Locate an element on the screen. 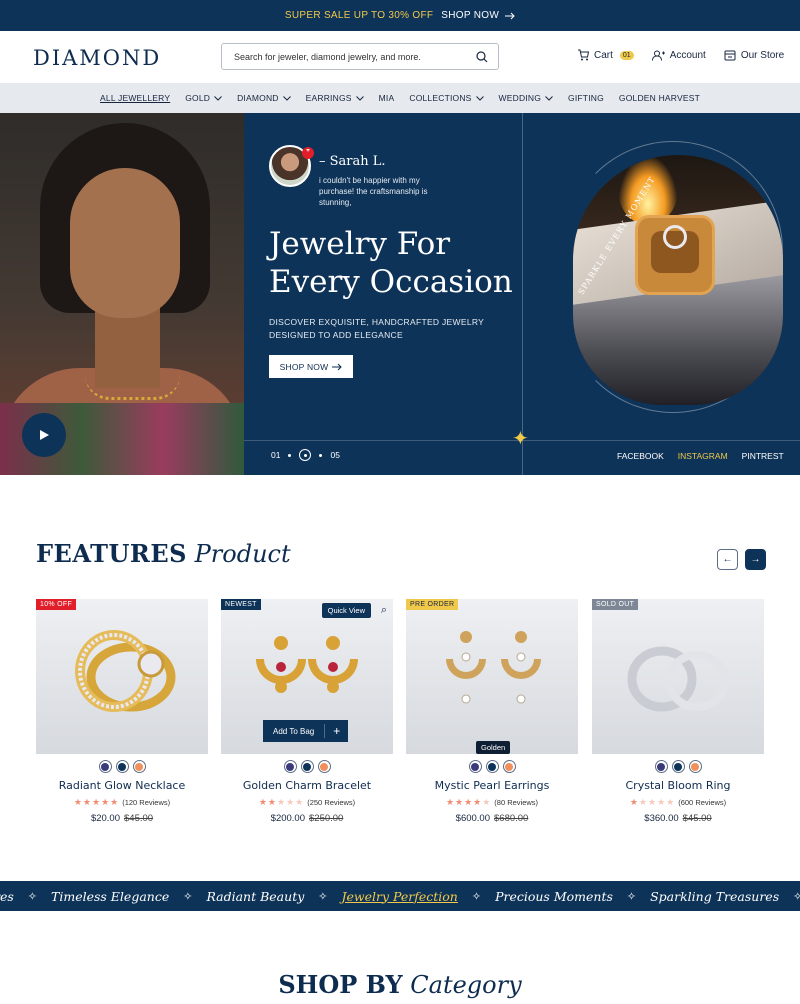 The width and height of the screenshot is (800, 1004). arrow-right-icon: → is located at coordinates (755, 559).